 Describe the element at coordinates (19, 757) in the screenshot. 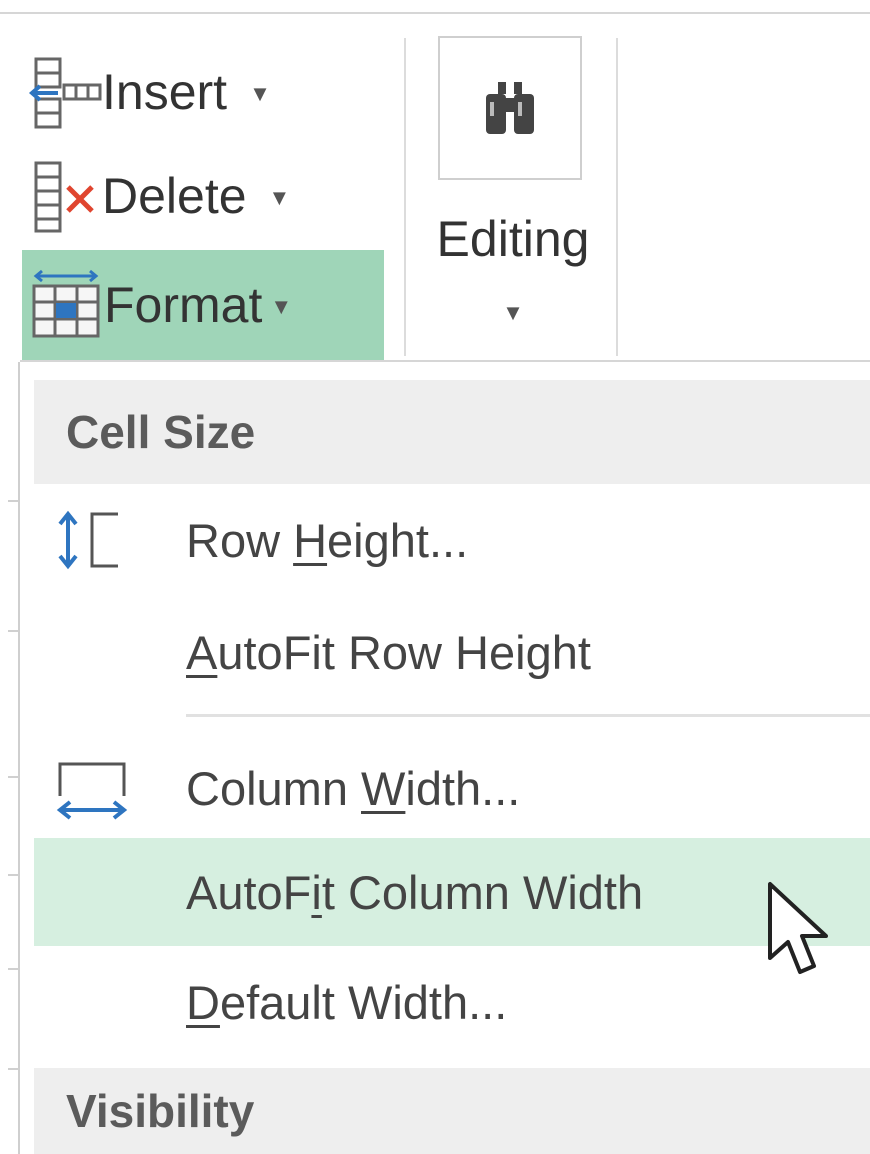

I see `window-edge` at that location.